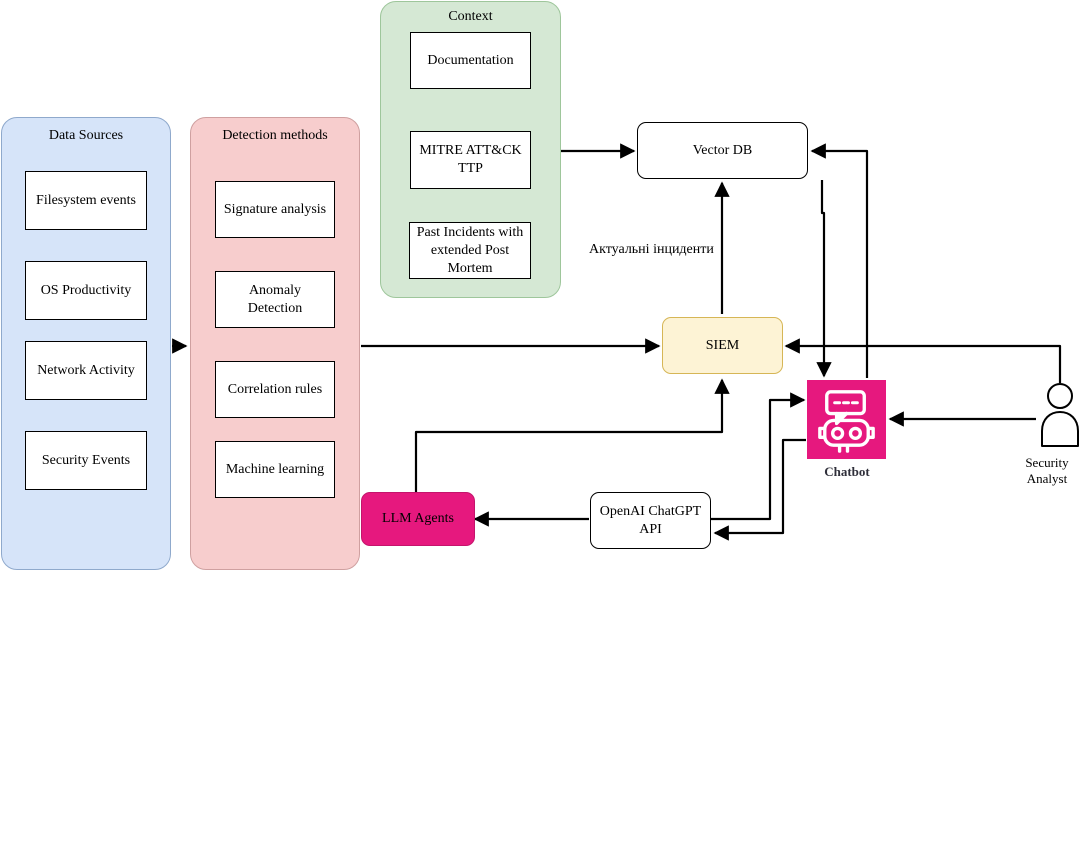  I want to click on node-siem: SIEM, so click(722, 345).